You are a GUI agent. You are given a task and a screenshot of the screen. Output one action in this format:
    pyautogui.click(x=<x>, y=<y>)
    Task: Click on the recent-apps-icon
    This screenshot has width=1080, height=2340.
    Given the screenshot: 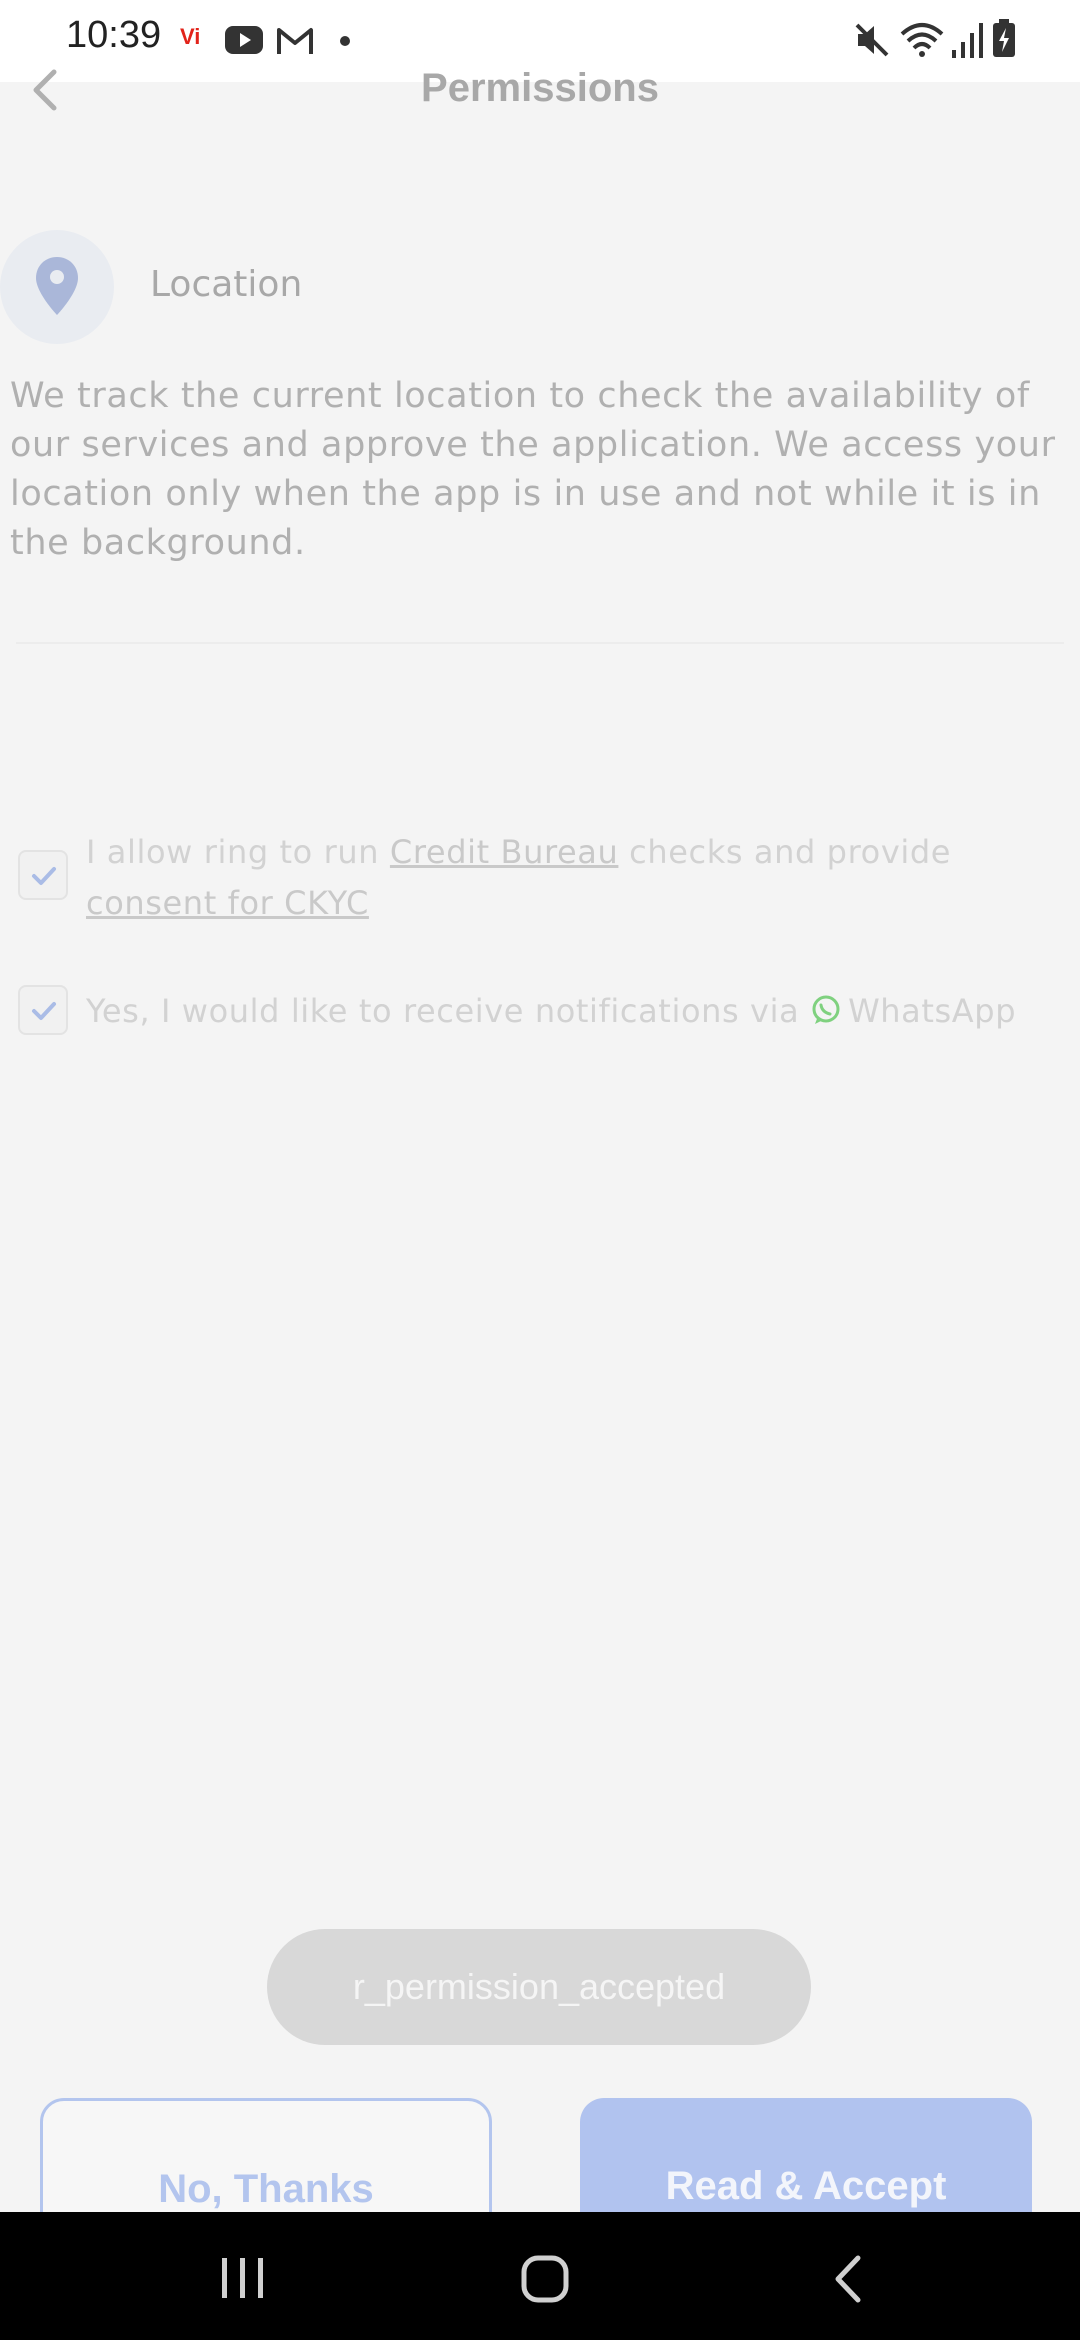 What is the action you would take?
    pyautogui.click(x=243, y=2278)
    